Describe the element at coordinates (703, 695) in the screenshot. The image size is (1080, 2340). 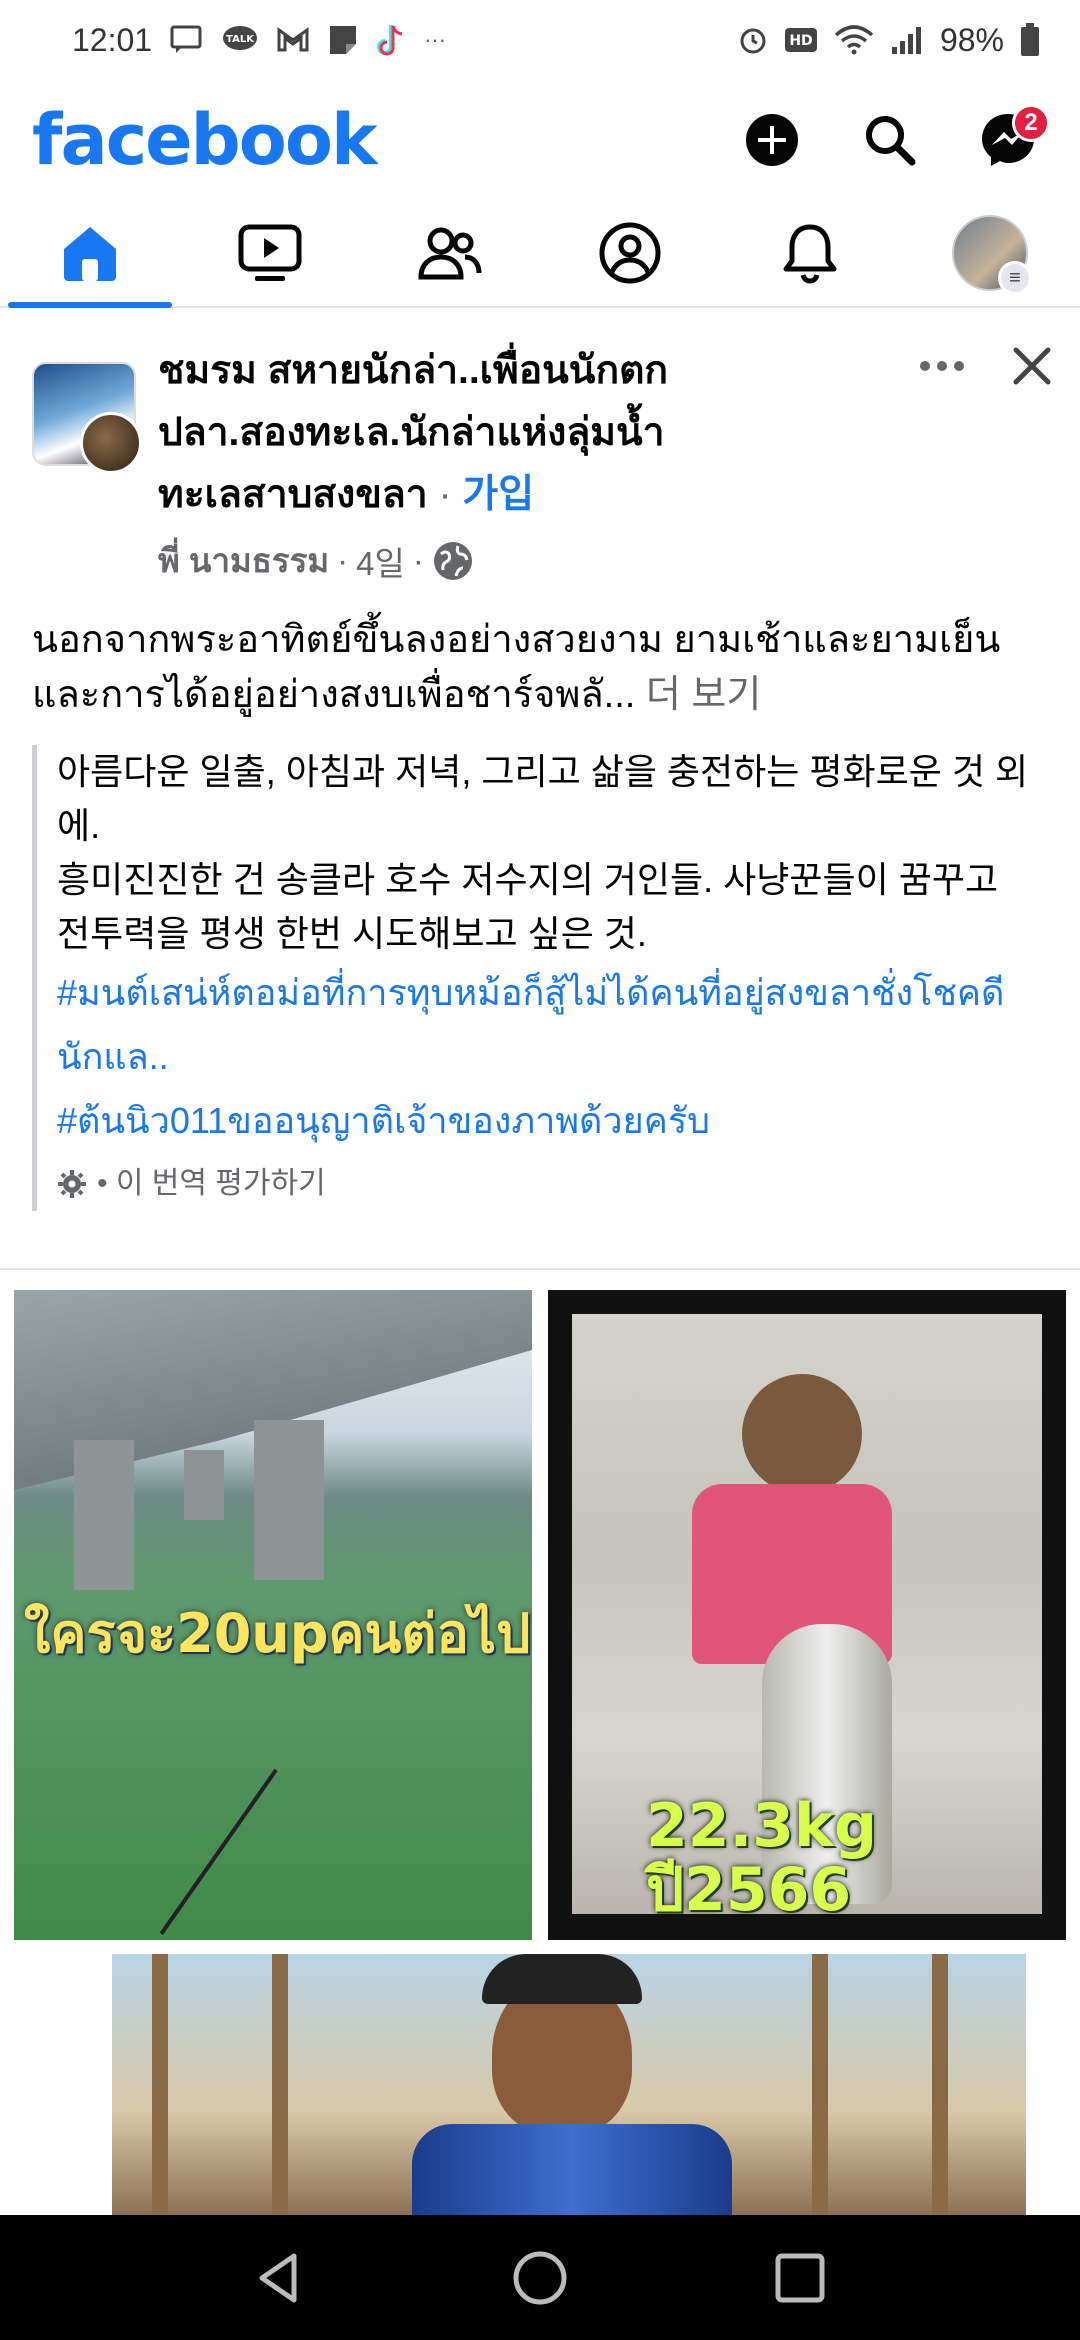
I see `see-more-link: 더 보기` at that location.